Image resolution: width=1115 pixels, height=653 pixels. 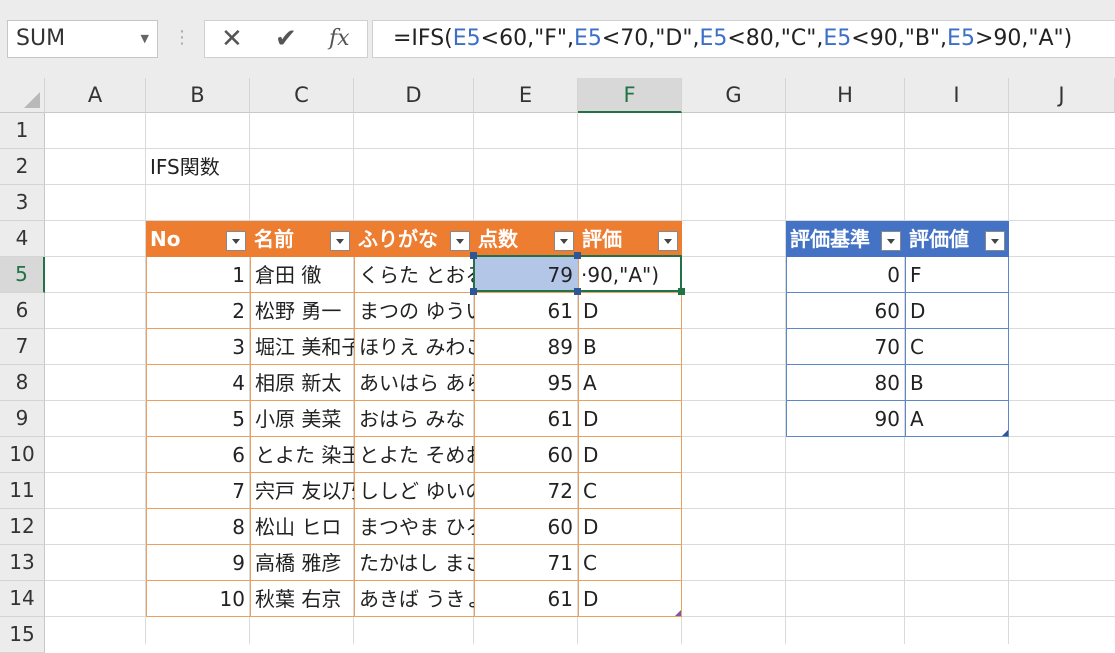 I want to click on table1-resize-handle, so click(x=678, y=613).